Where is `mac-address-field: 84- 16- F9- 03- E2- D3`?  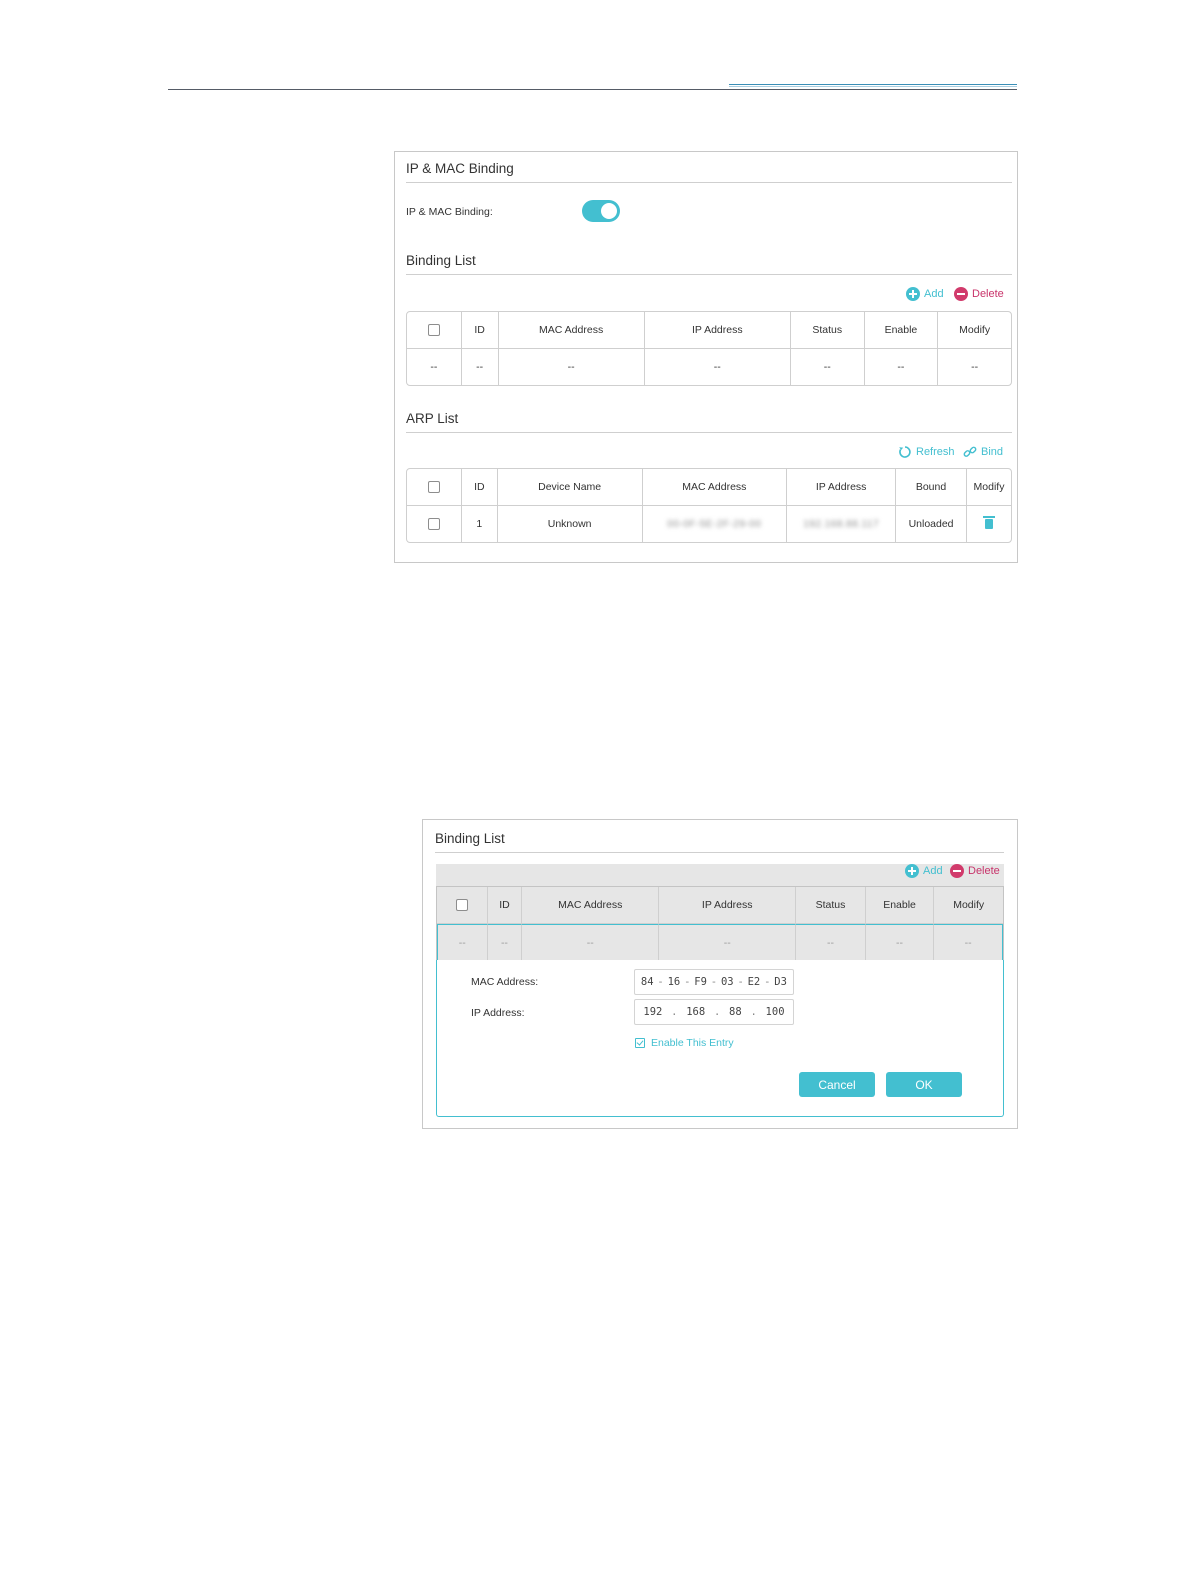
mac-address-field: 84- 16- F9- 03- E2- D3 is located at coordinates (714, 982).